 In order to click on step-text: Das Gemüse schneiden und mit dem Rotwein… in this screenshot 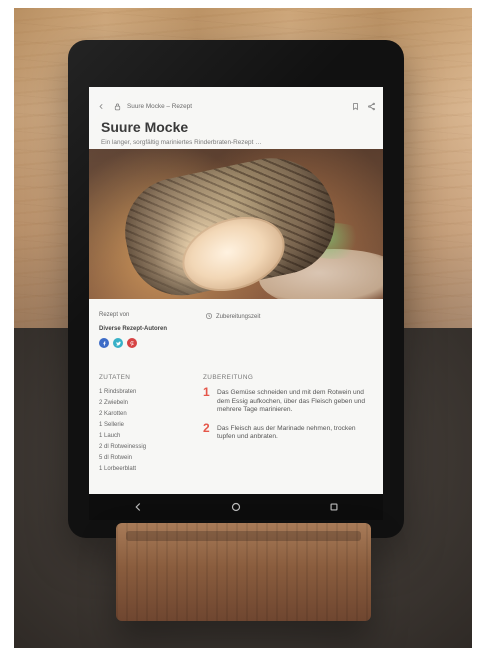, I will do `click(291, 401)`.